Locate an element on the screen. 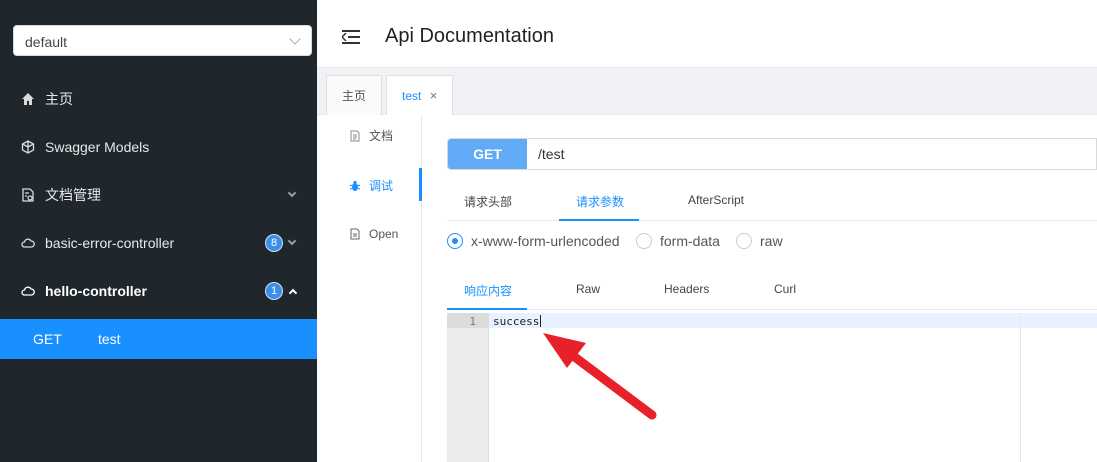 The width and height of the screenshot is (1097, 462). file-text-icon is located at coordinates (355, 234).